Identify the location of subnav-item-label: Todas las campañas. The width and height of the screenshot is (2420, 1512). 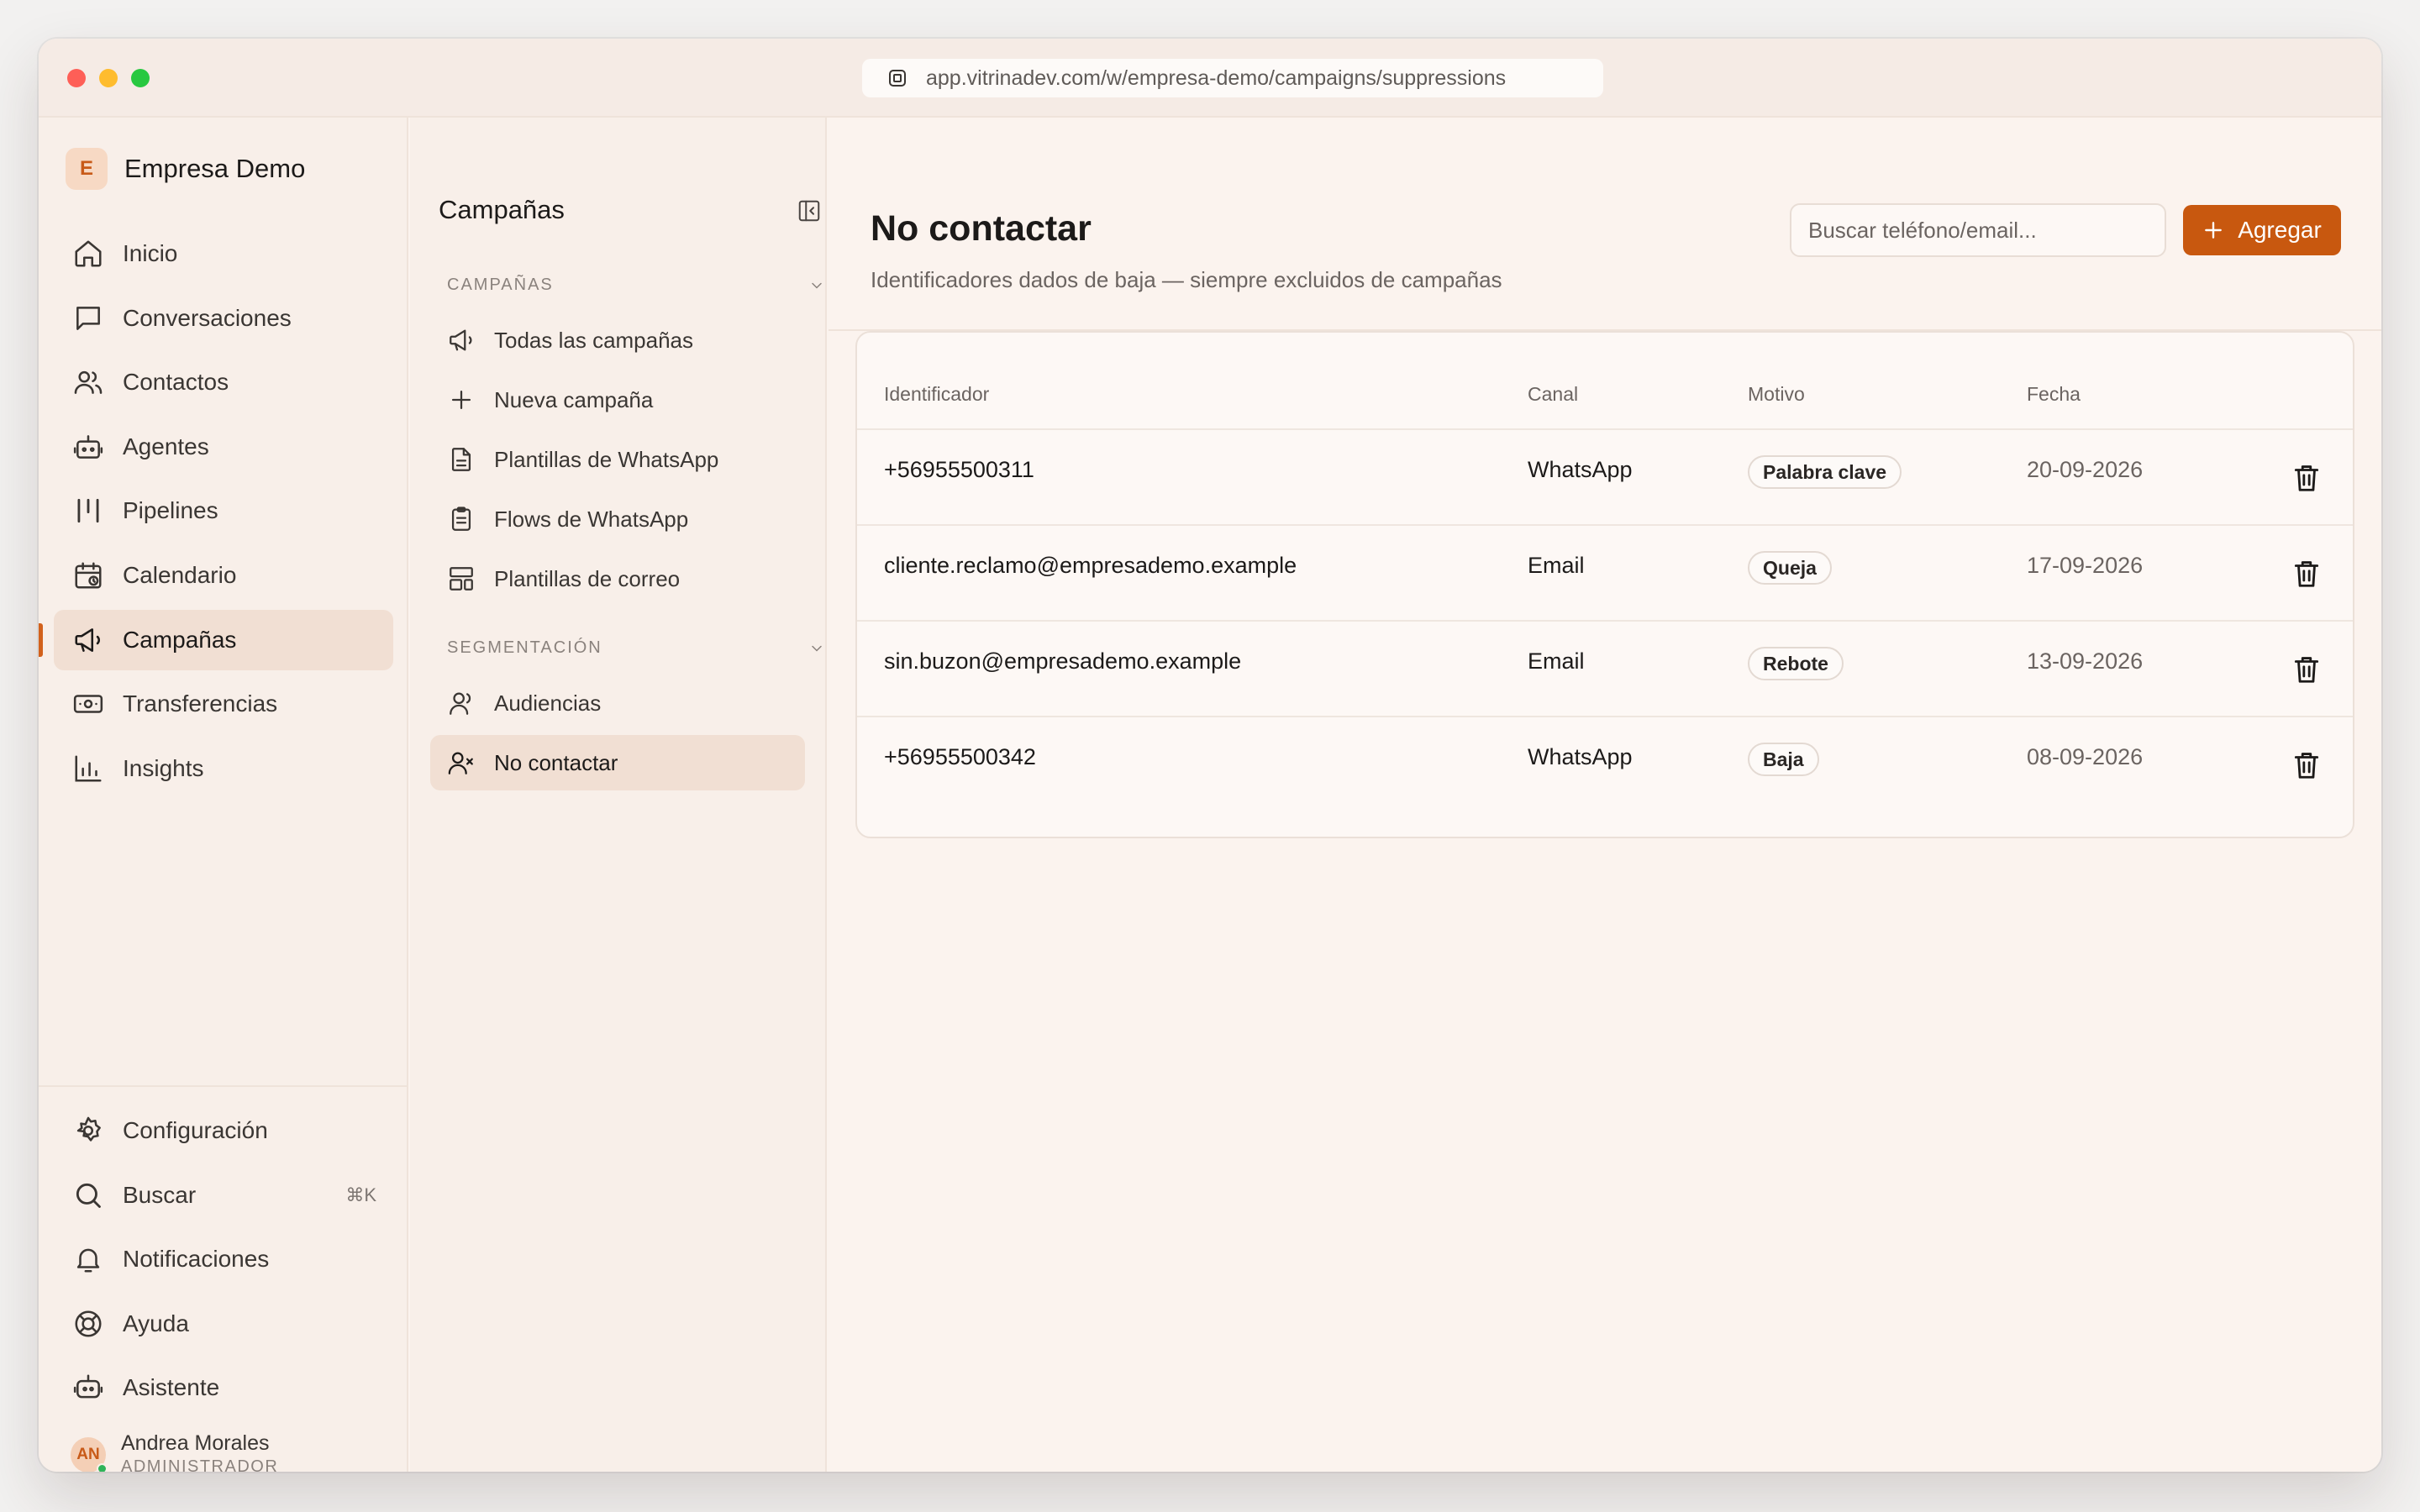
(594, 340).